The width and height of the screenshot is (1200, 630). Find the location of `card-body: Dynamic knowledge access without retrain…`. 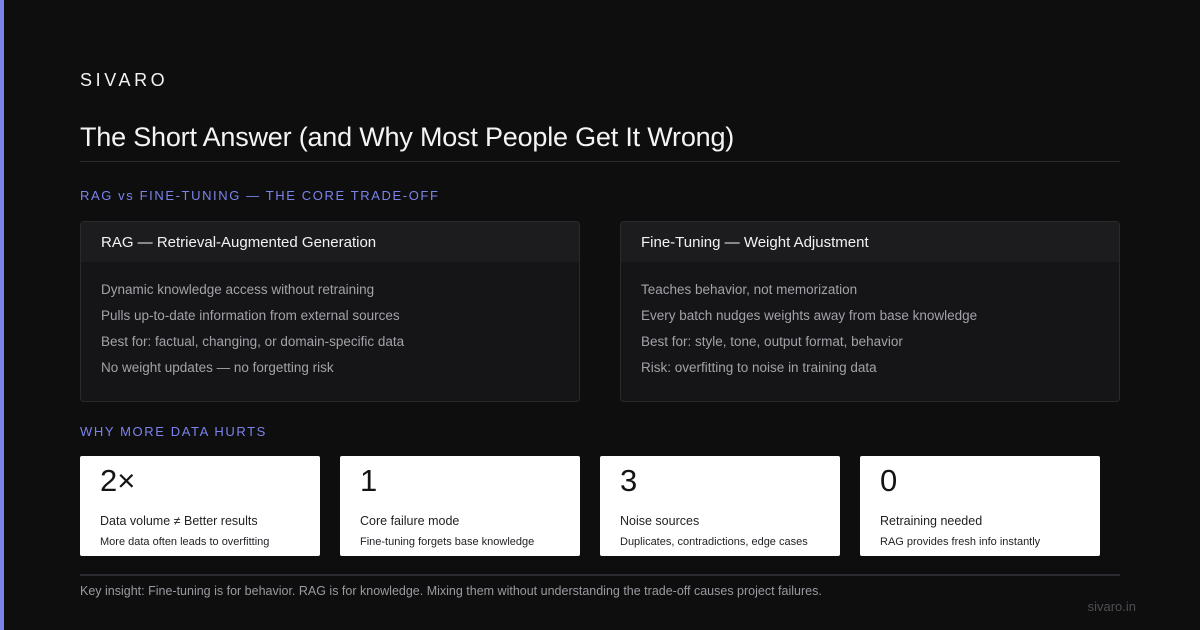

card-body: Dynamic knowledge access without retrain… is located at coordinates (330, 321).